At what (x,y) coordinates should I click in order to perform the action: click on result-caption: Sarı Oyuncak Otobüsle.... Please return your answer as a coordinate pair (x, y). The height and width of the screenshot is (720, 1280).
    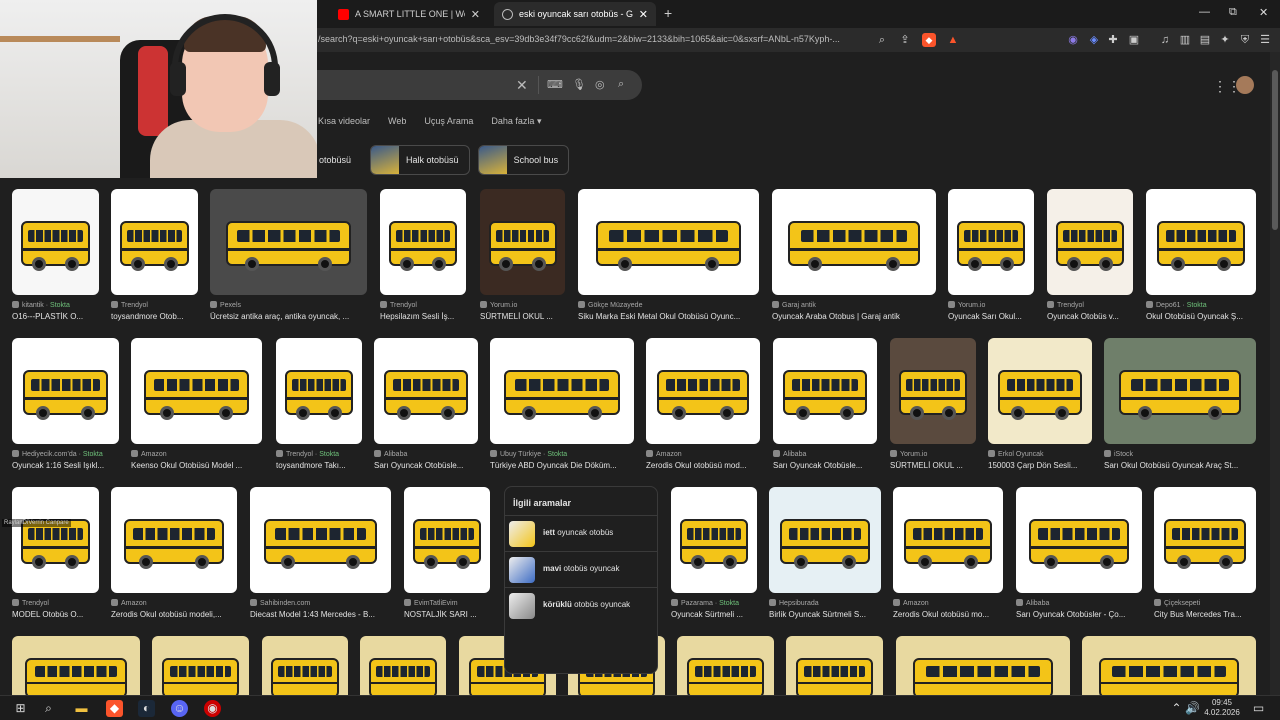
    Looking at the image, I should click on (431, 465).